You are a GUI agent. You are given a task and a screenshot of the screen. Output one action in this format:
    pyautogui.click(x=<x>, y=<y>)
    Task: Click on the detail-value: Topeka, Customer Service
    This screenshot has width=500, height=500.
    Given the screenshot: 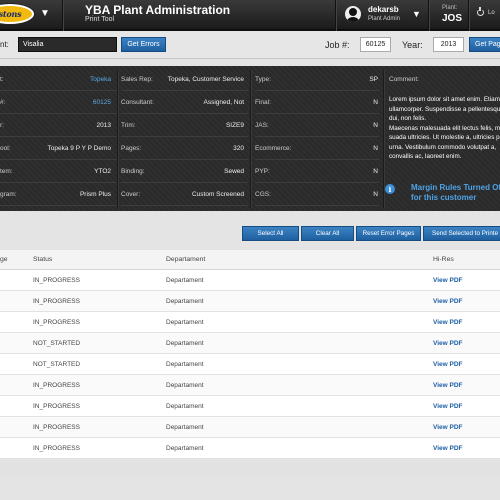 What is the action you would take?
    pyautogui.click(x=205, y=79)
    